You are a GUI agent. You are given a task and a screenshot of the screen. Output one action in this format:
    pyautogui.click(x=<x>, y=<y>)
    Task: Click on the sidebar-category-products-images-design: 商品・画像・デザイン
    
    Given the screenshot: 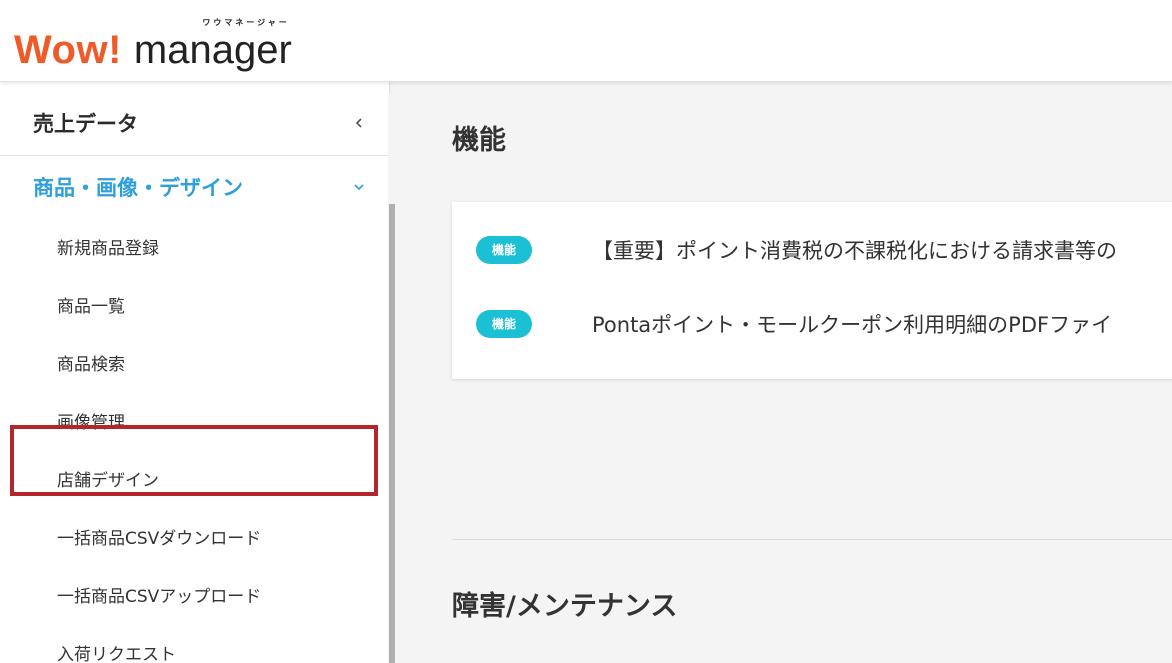 What is the action you would take?
    pyautogui.click(x=194, y=188)
    